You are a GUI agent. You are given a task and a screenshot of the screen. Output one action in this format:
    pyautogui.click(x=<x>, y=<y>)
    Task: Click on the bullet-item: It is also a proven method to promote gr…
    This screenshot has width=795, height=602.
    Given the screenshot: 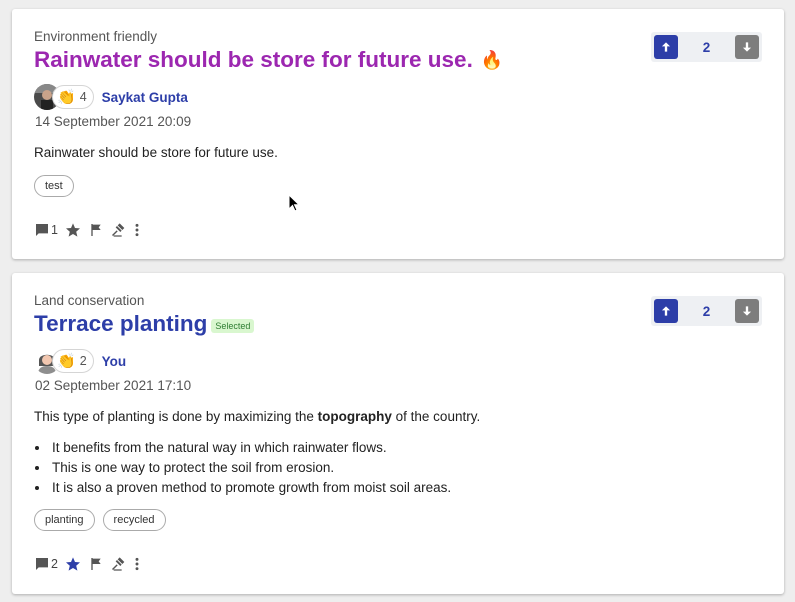 What is the action you would take?
    pyautogui.click(x=250, y=488)
    